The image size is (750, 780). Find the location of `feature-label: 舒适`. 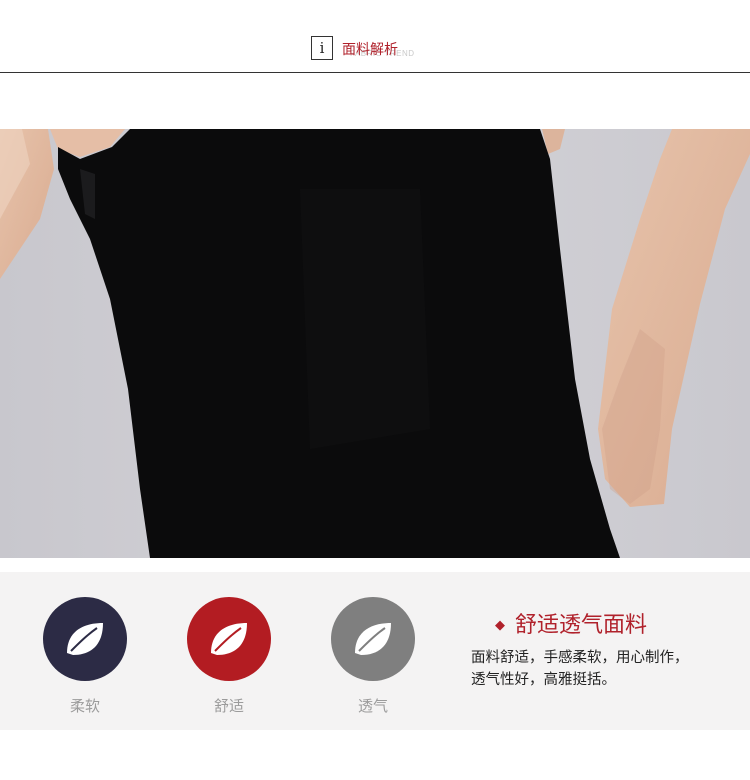

feature-label: 舒适 is located at coordinates (228, 706).